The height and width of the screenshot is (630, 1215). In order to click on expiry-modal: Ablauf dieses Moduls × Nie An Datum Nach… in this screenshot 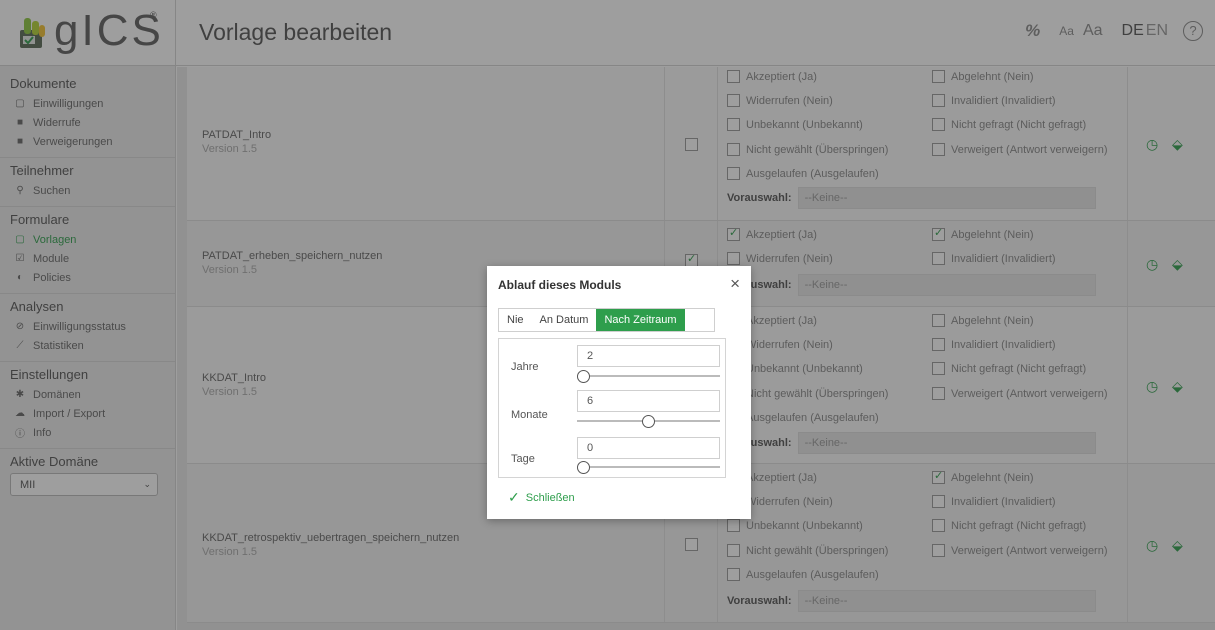, I will do `click(619, 392)`.